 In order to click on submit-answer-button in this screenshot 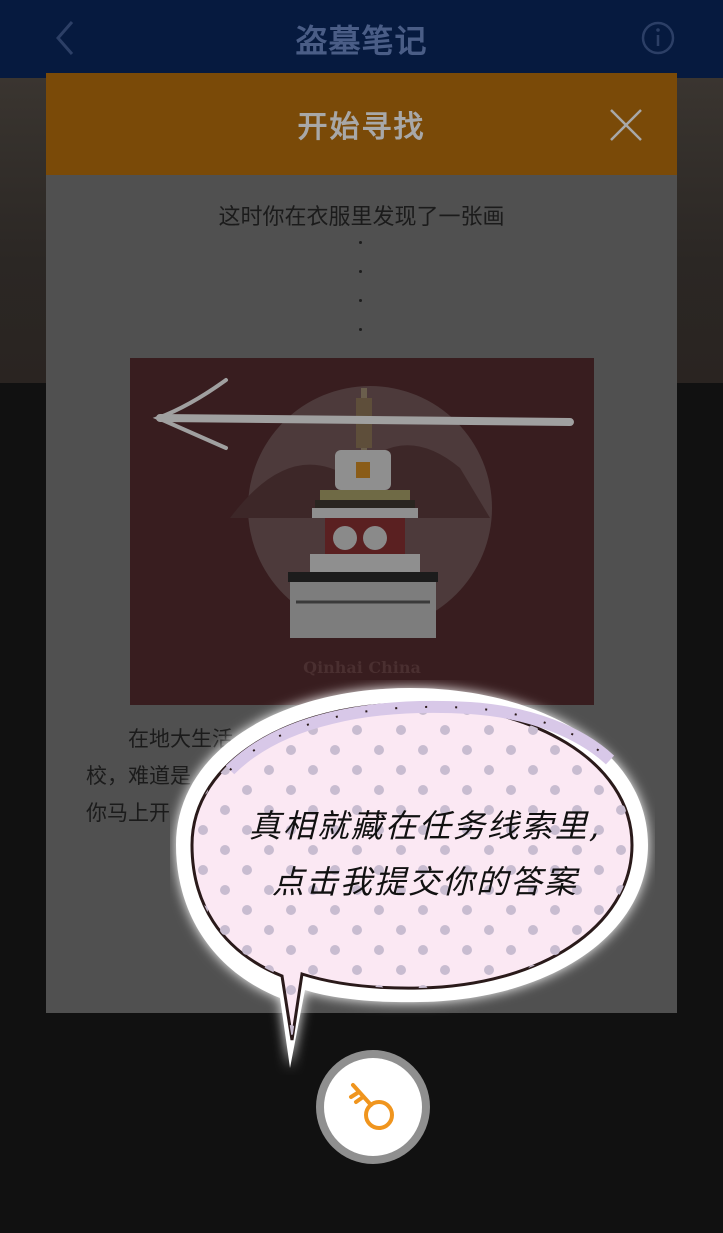, I will do `click(373, 1107)`.